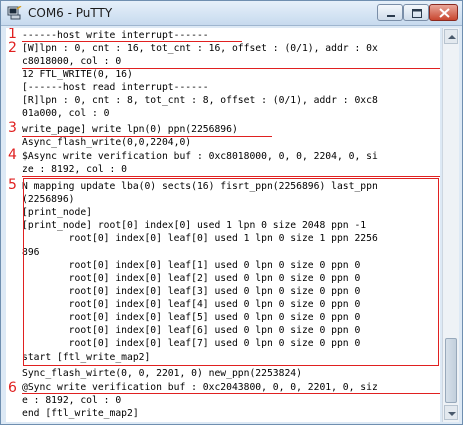 This screenshot has width=463, height=425. I want to click on title-bar: COM6 - PuTTY, so click(231, 13).